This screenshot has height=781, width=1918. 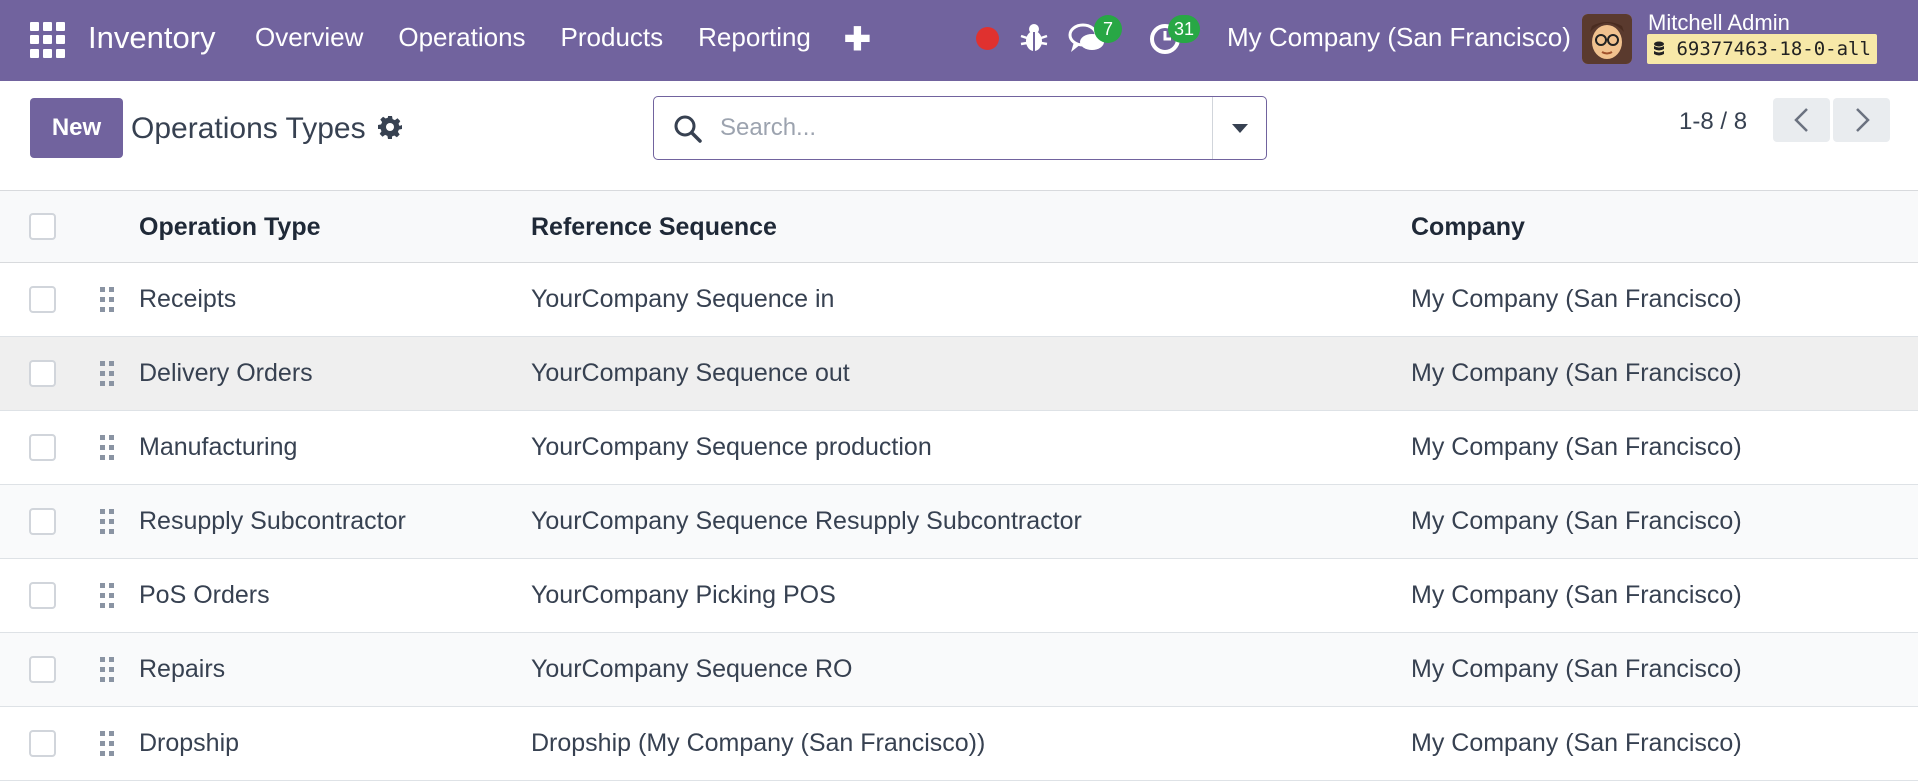 What do you see at coordinates (690, 373) in the screenshot?
I see `cell-reference-sequence: YourCompany Sequence out` at bounding box center [690, 373].